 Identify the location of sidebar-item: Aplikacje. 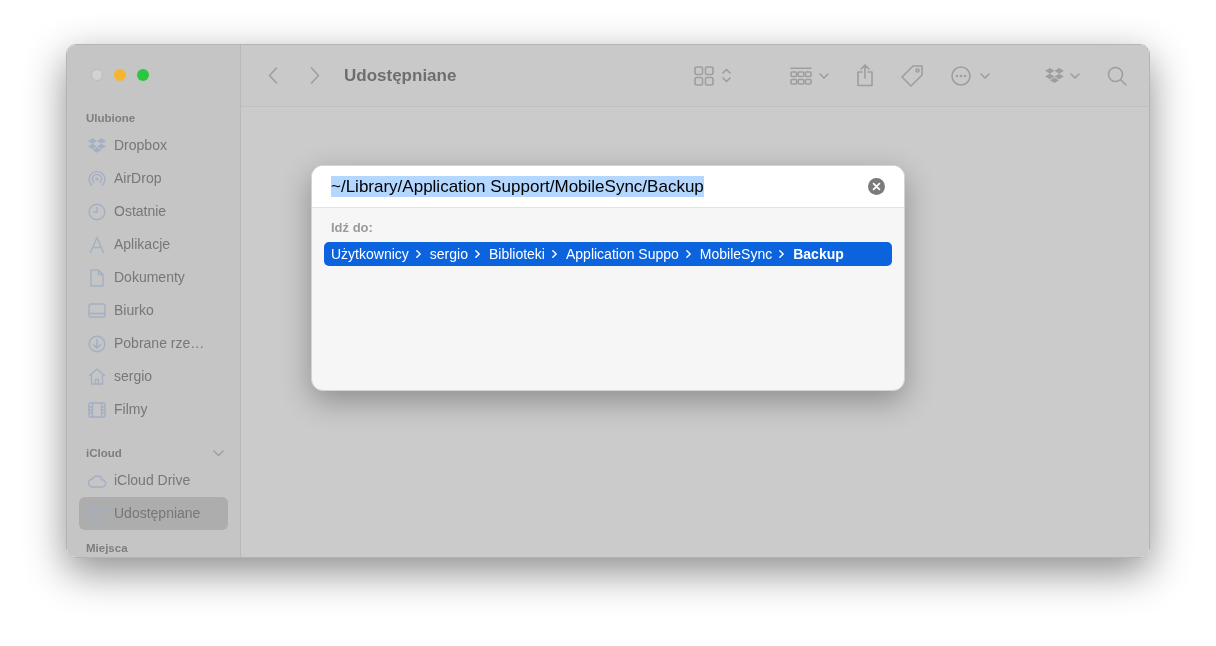
(153, 244).